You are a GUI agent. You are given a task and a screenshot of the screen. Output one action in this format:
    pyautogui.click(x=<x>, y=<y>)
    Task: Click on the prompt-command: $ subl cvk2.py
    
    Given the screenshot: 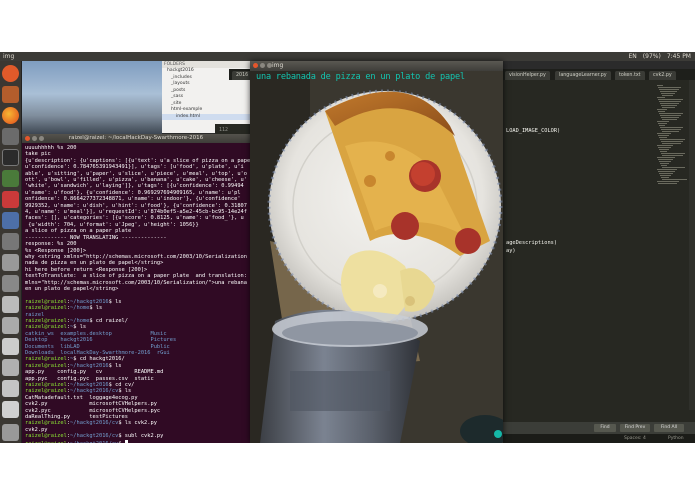 What is the action you would take?
    pyautogui.click(x=141, y=436)
    